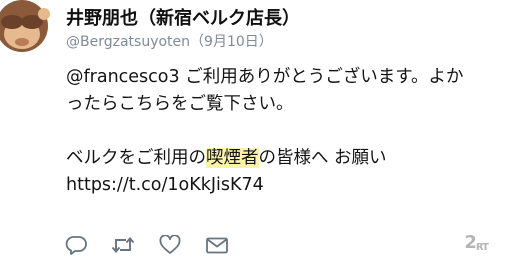  I want to click on tweet-date: （9月10日）, so click(231, 42).